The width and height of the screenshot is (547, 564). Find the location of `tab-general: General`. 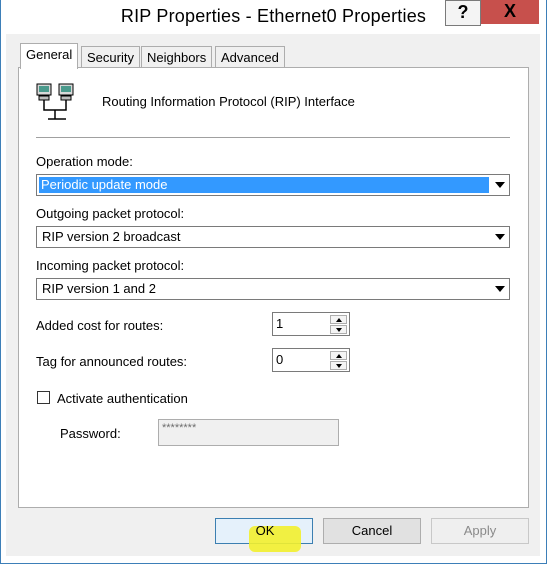

tab-general: General is located at coordinates (49, 56).